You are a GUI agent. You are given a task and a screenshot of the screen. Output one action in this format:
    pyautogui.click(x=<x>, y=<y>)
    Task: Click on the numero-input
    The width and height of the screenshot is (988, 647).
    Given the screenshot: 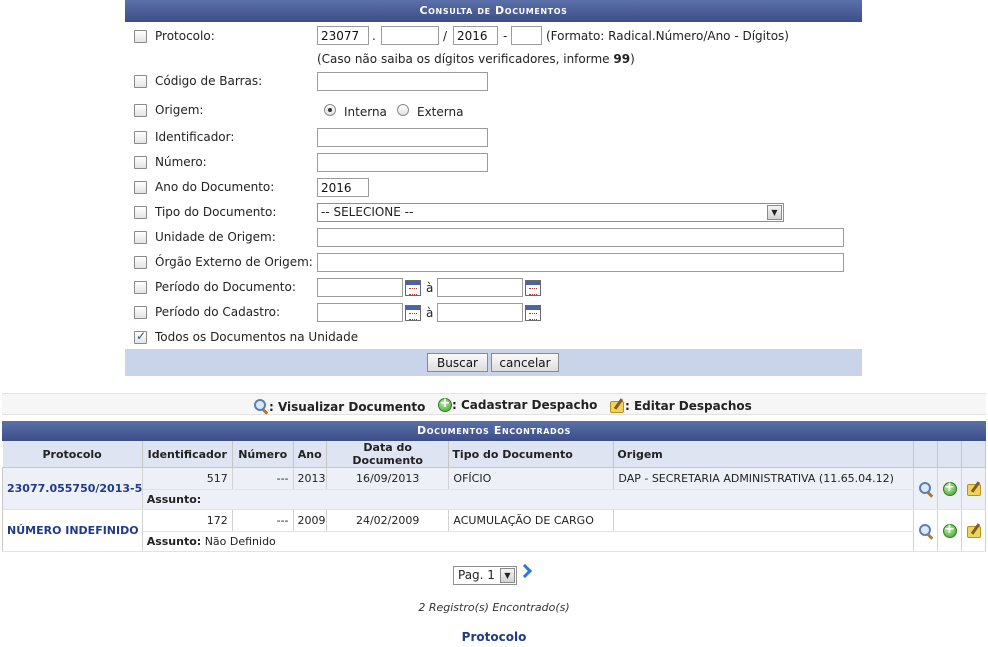 What is the action you would take?
    pyautogui.click(x=402, y=162)
    